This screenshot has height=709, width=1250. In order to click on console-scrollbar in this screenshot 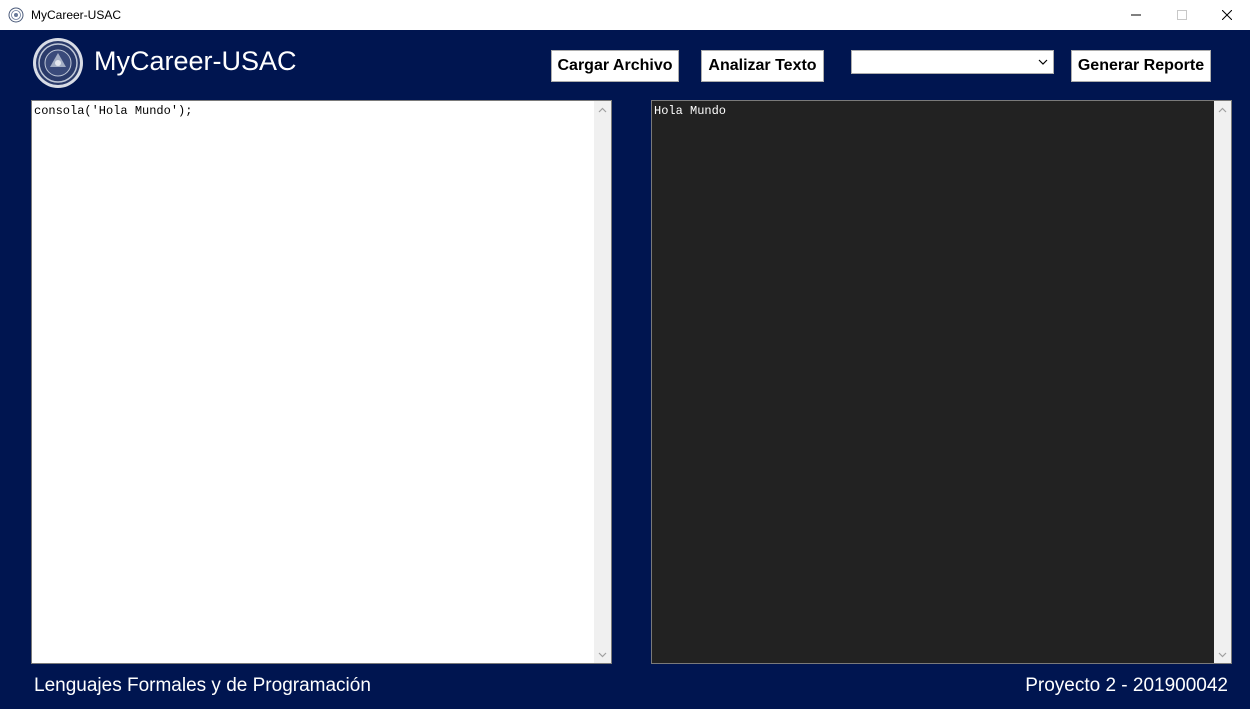, I will do `click(1222, 382)`.